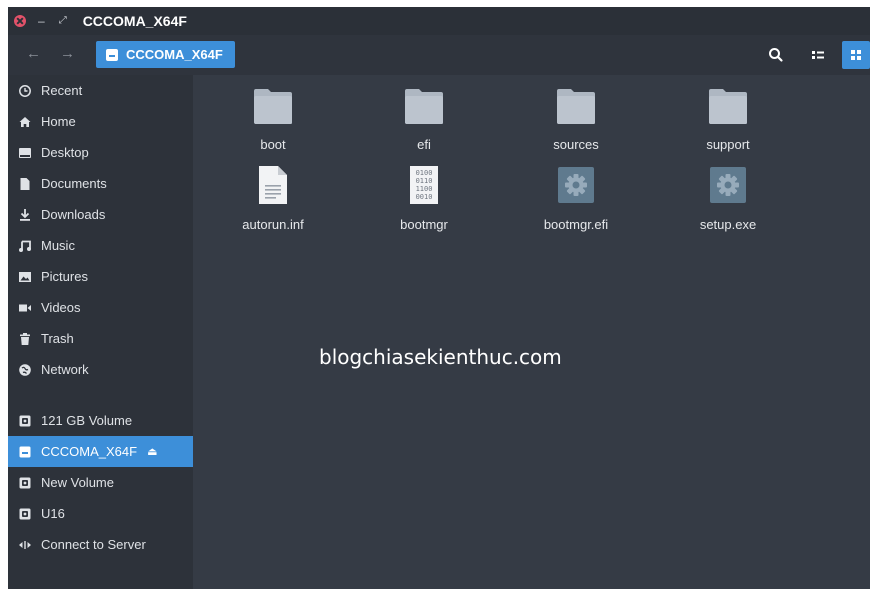  I want to click on sidebar-item-label: New Volume, so click(77, 482).